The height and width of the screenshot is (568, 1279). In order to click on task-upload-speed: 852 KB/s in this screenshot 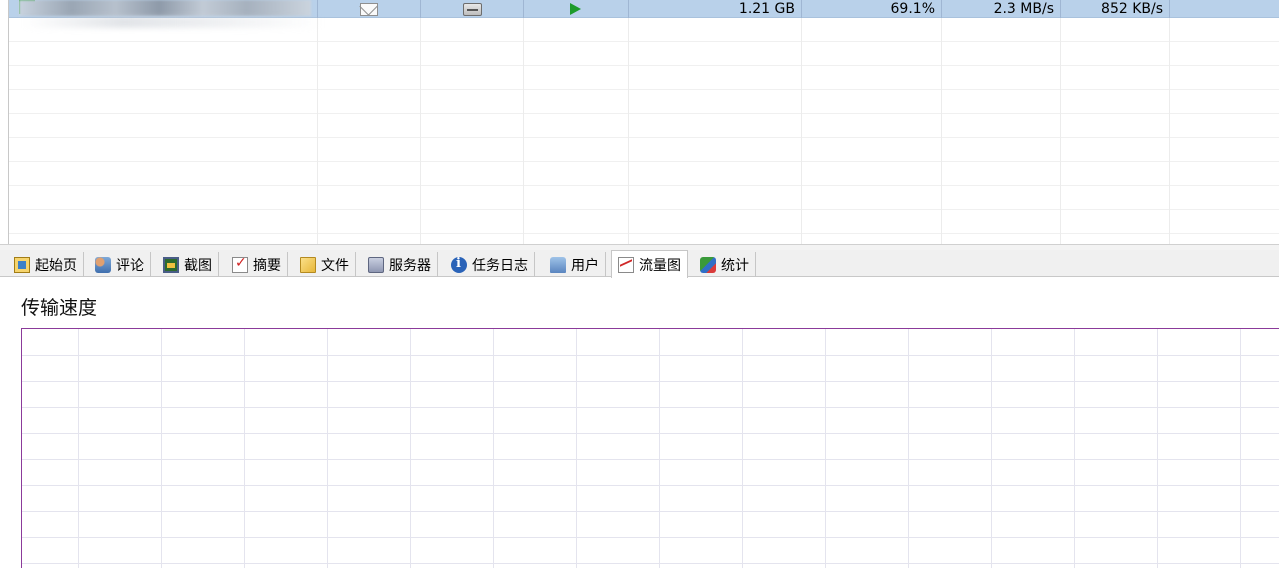, I will do `click(1132, 9)`.